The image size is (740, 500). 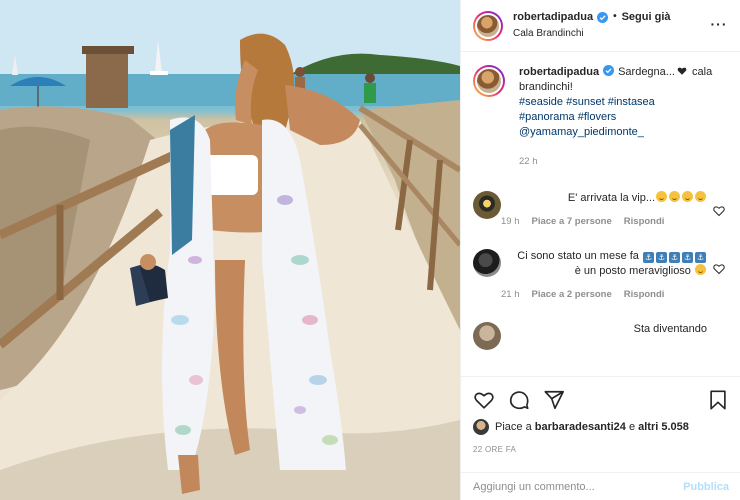 What do you see at coordinates (513, 427) in the screenshot?
I see `likes-prefix: Piace a` at bounding box center [513, 427].